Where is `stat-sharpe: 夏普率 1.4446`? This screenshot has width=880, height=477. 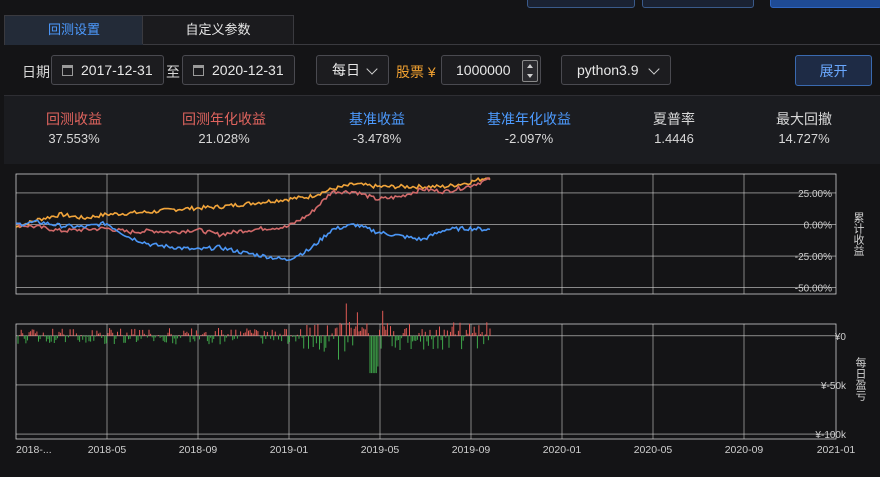 stat-sharpe: 夏普率 1.4446 is located at coordinates (674, 129).